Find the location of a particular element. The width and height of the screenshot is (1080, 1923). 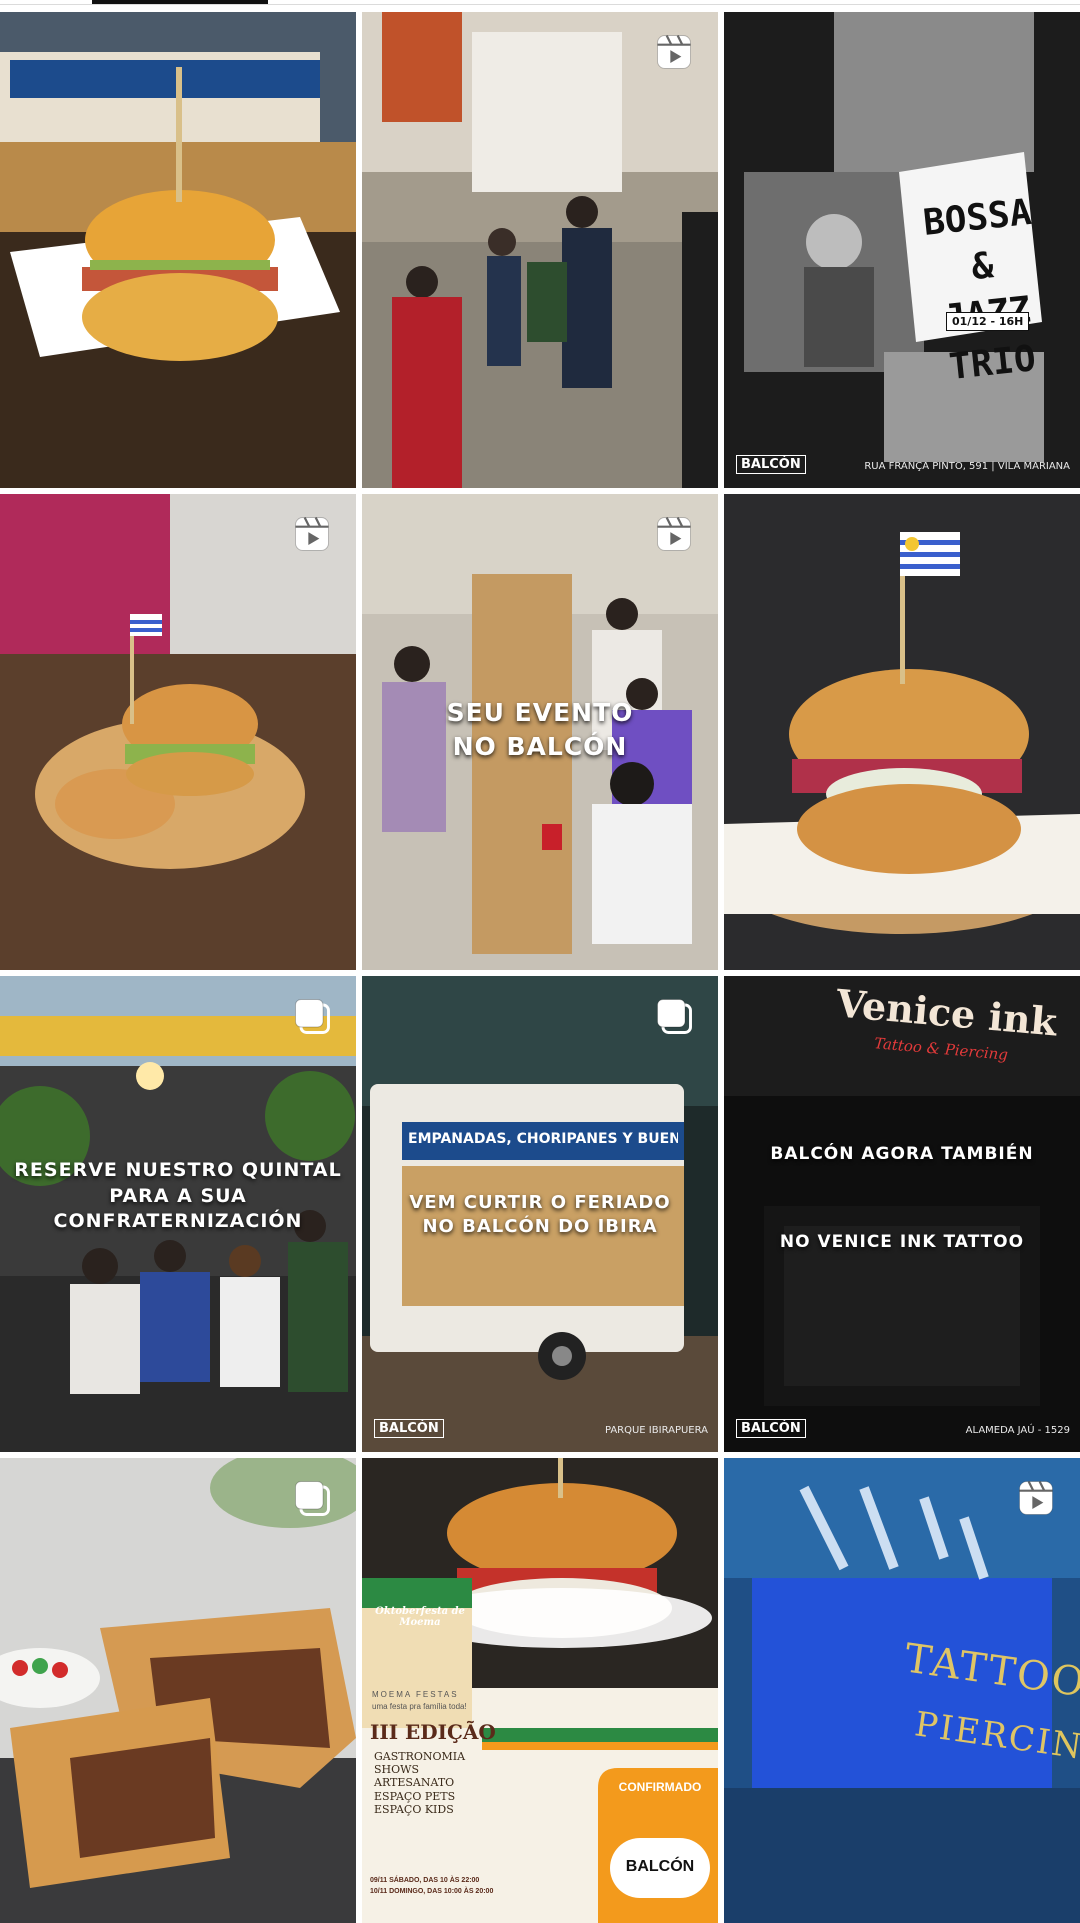

festival-brand: BALCÓN is located at coordinates (660, 1866).